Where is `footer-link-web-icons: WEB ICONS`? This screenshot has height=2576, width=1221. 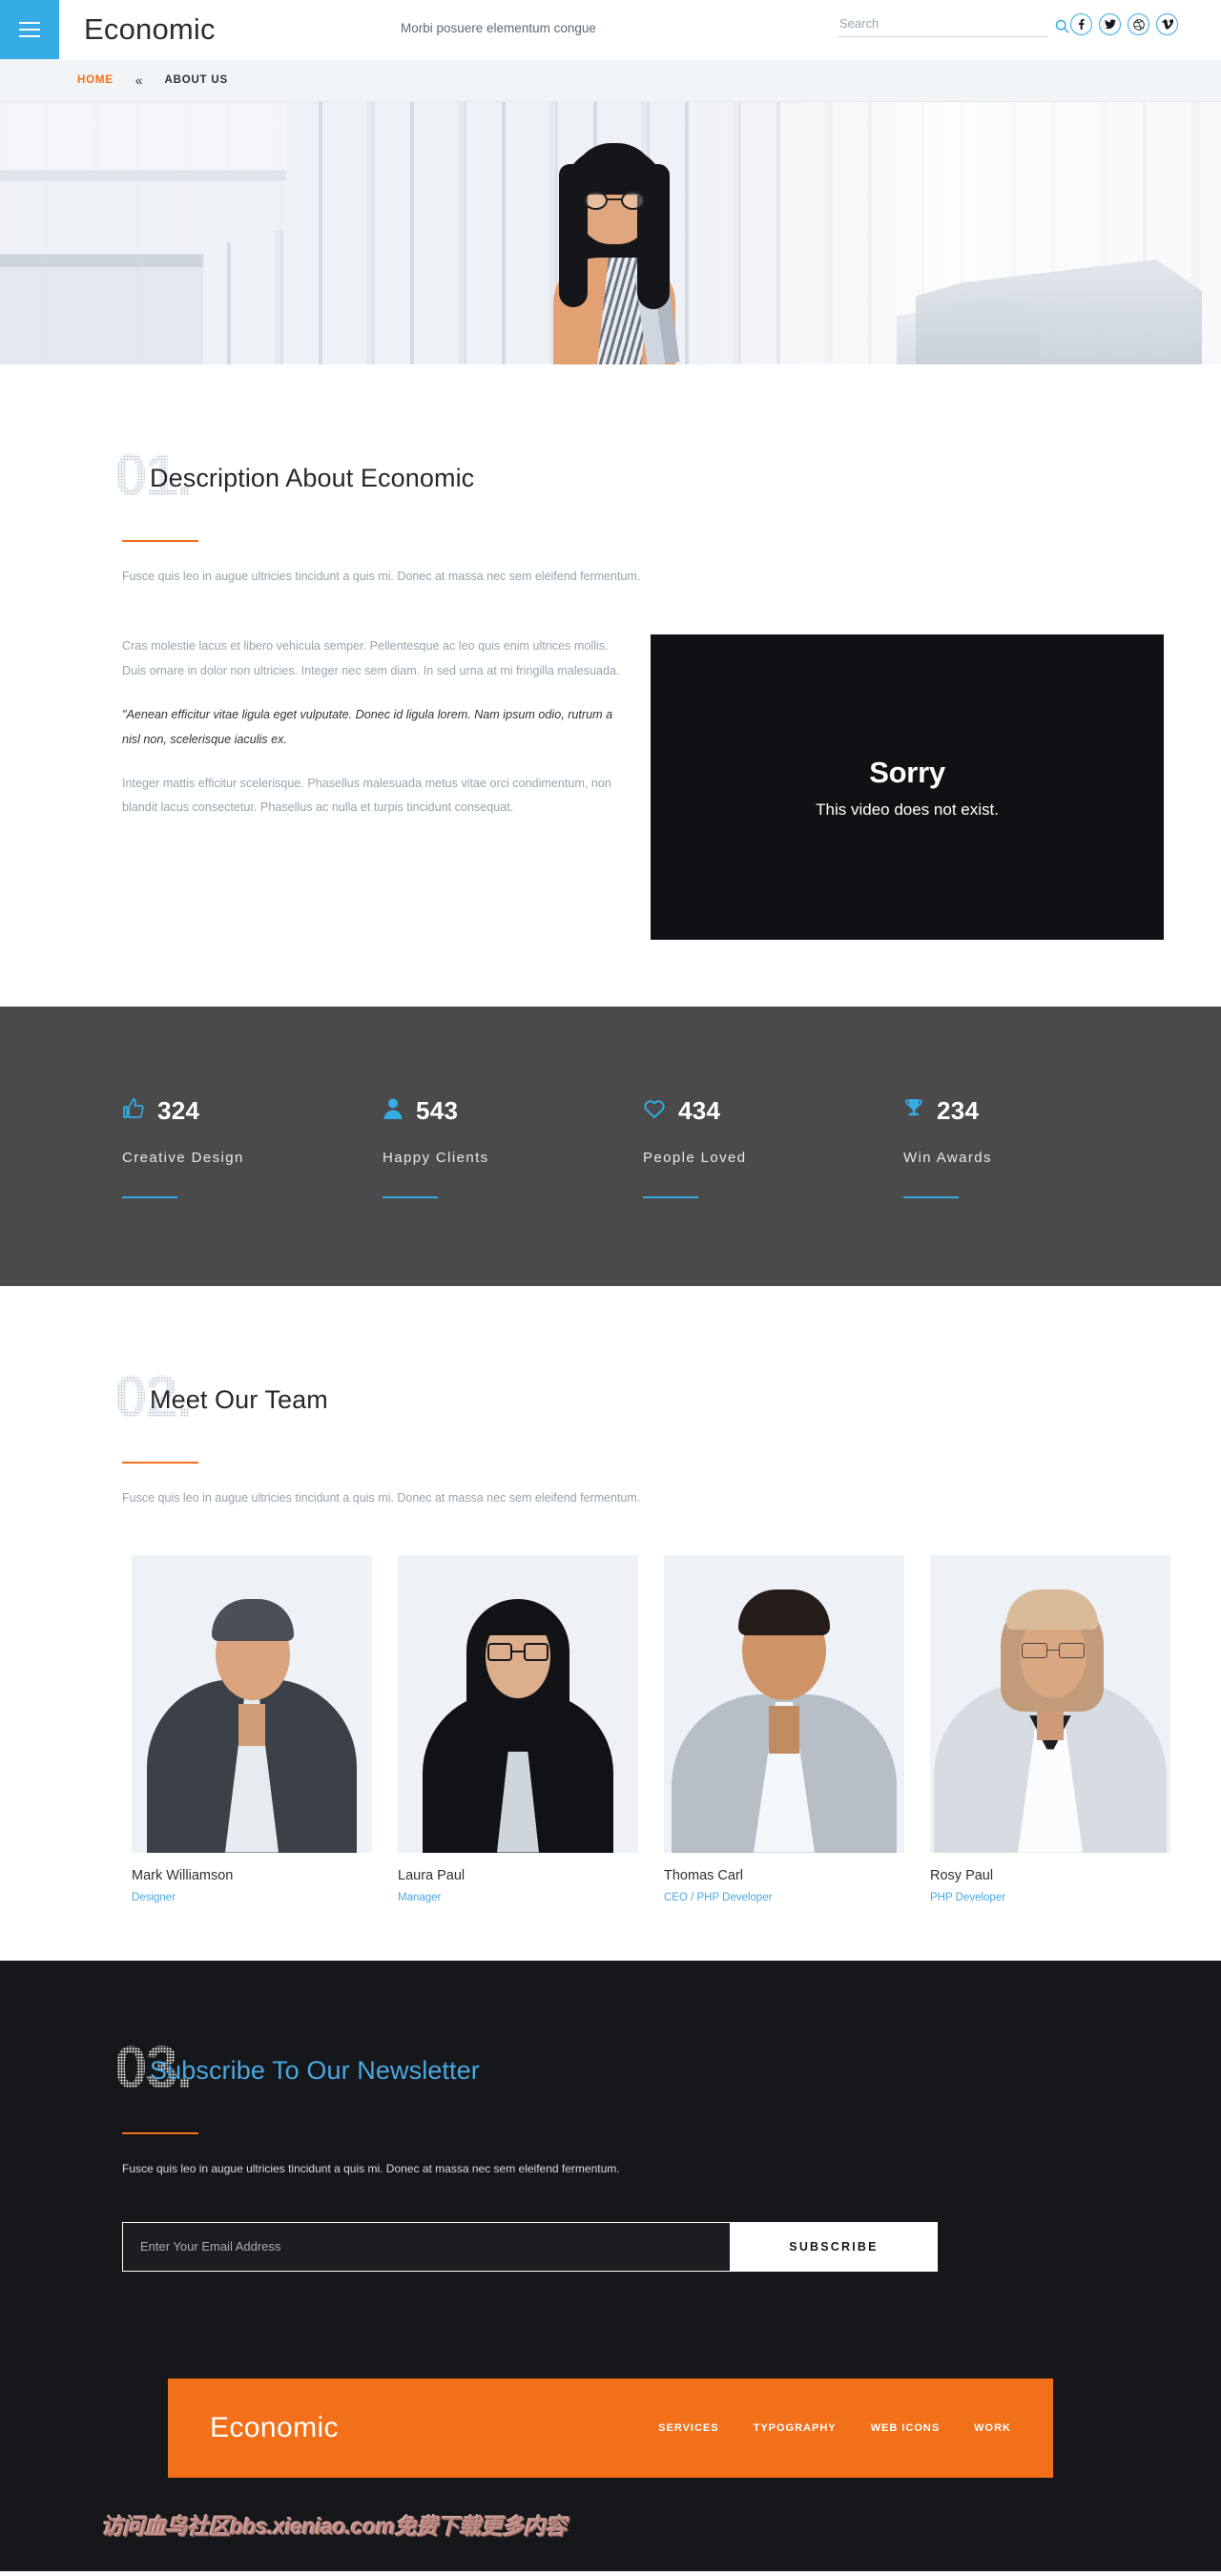
footer-link-web-icons: WEB ICONS is located at coordinates (906, 2428).